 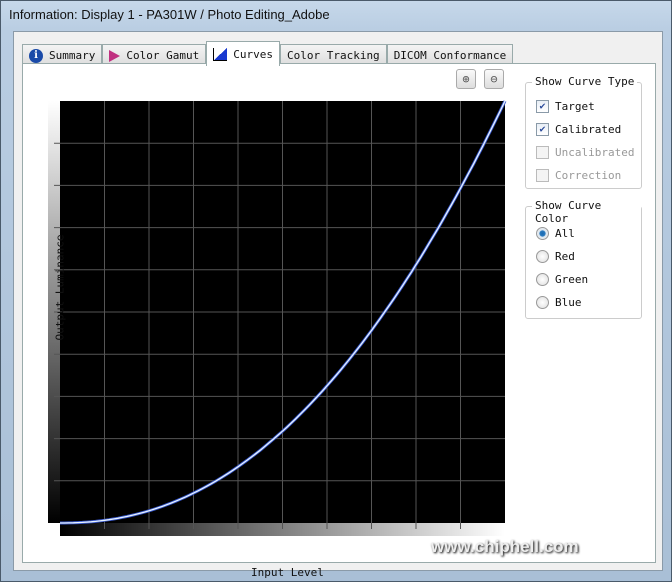 I want to click on all-radio: All, so click(x=555, y=233).